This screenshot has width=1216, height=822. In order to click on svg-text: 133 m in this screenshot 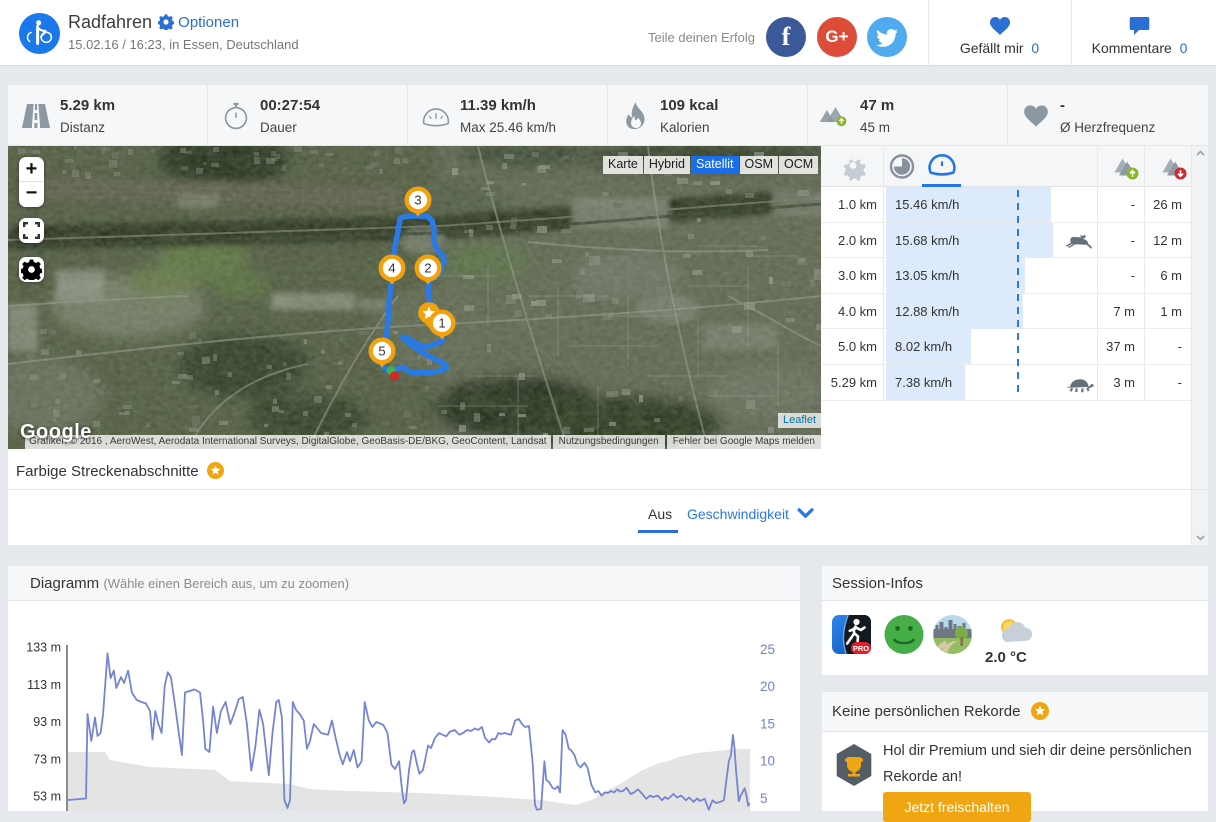, I will do `click(43, 648)`.